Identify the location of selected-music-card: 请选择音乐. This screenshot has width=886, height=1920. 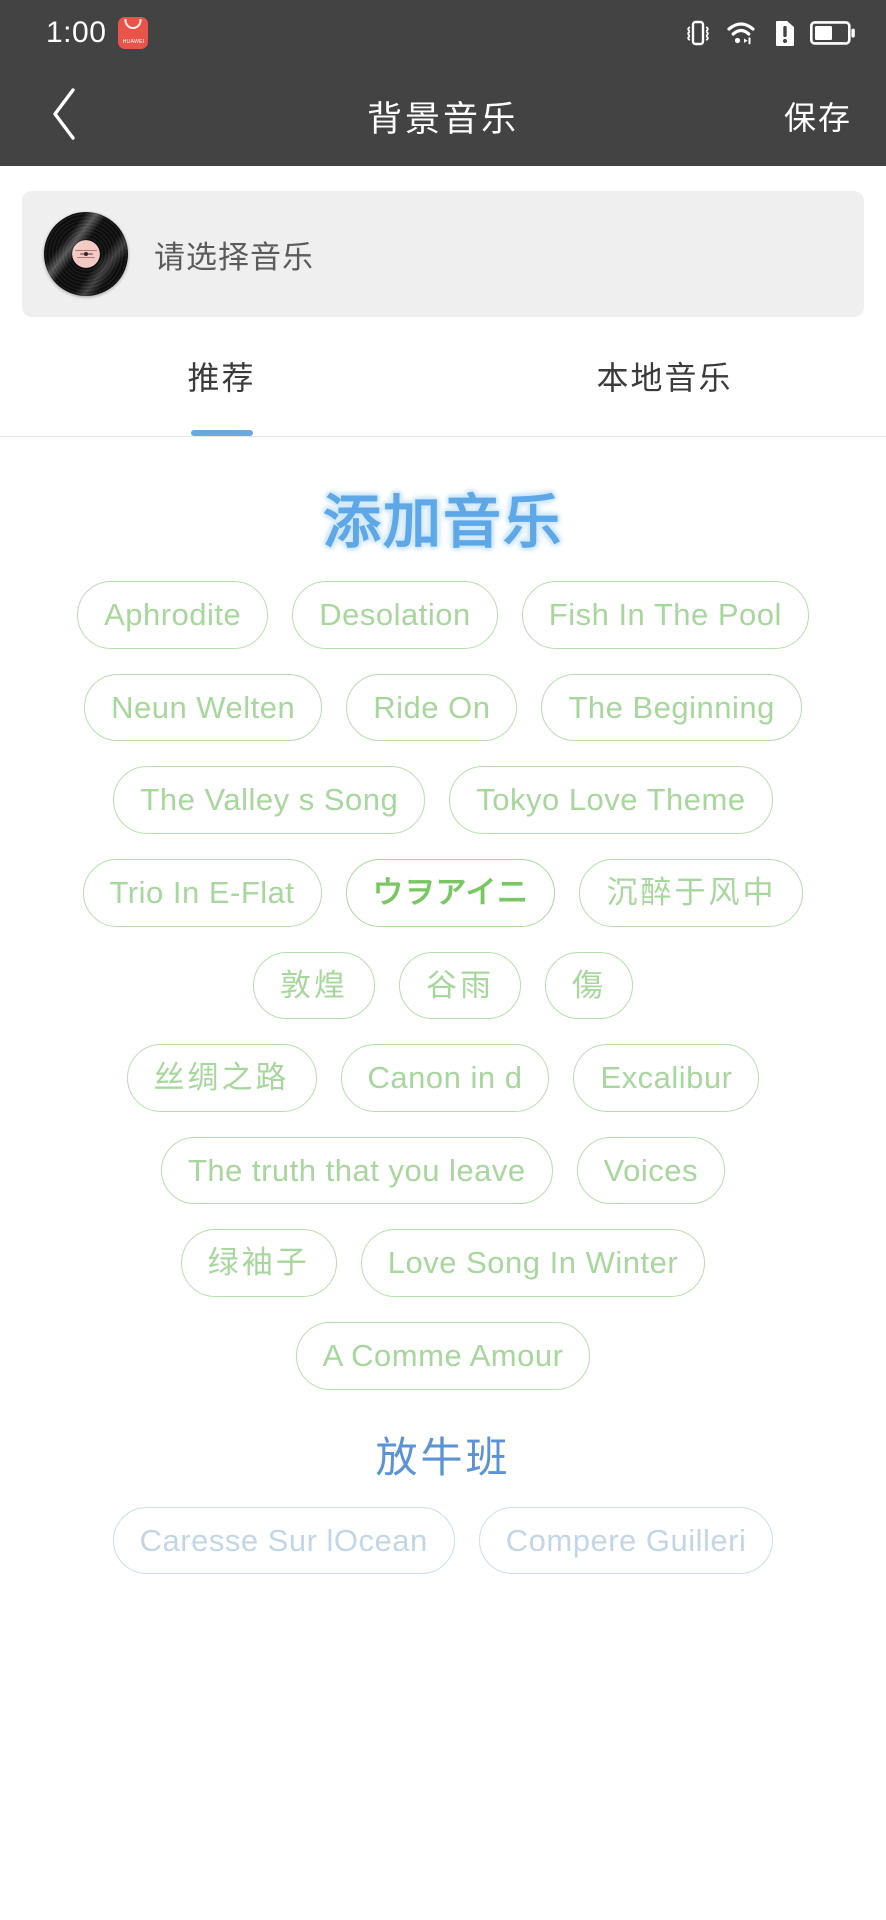
(443, 254).